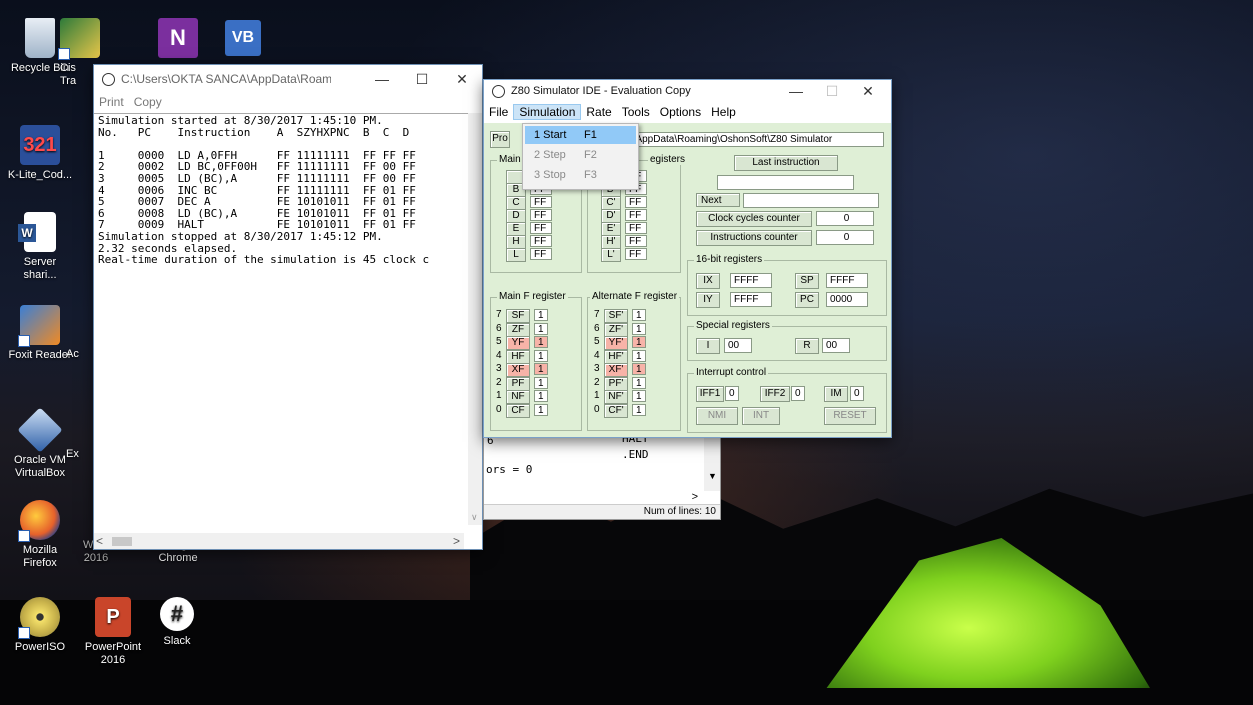 The image size is (1253, 705). Describe the element at coordinates (807, 281) in the screenshot. I see `sp-register-button: SP` at that location.